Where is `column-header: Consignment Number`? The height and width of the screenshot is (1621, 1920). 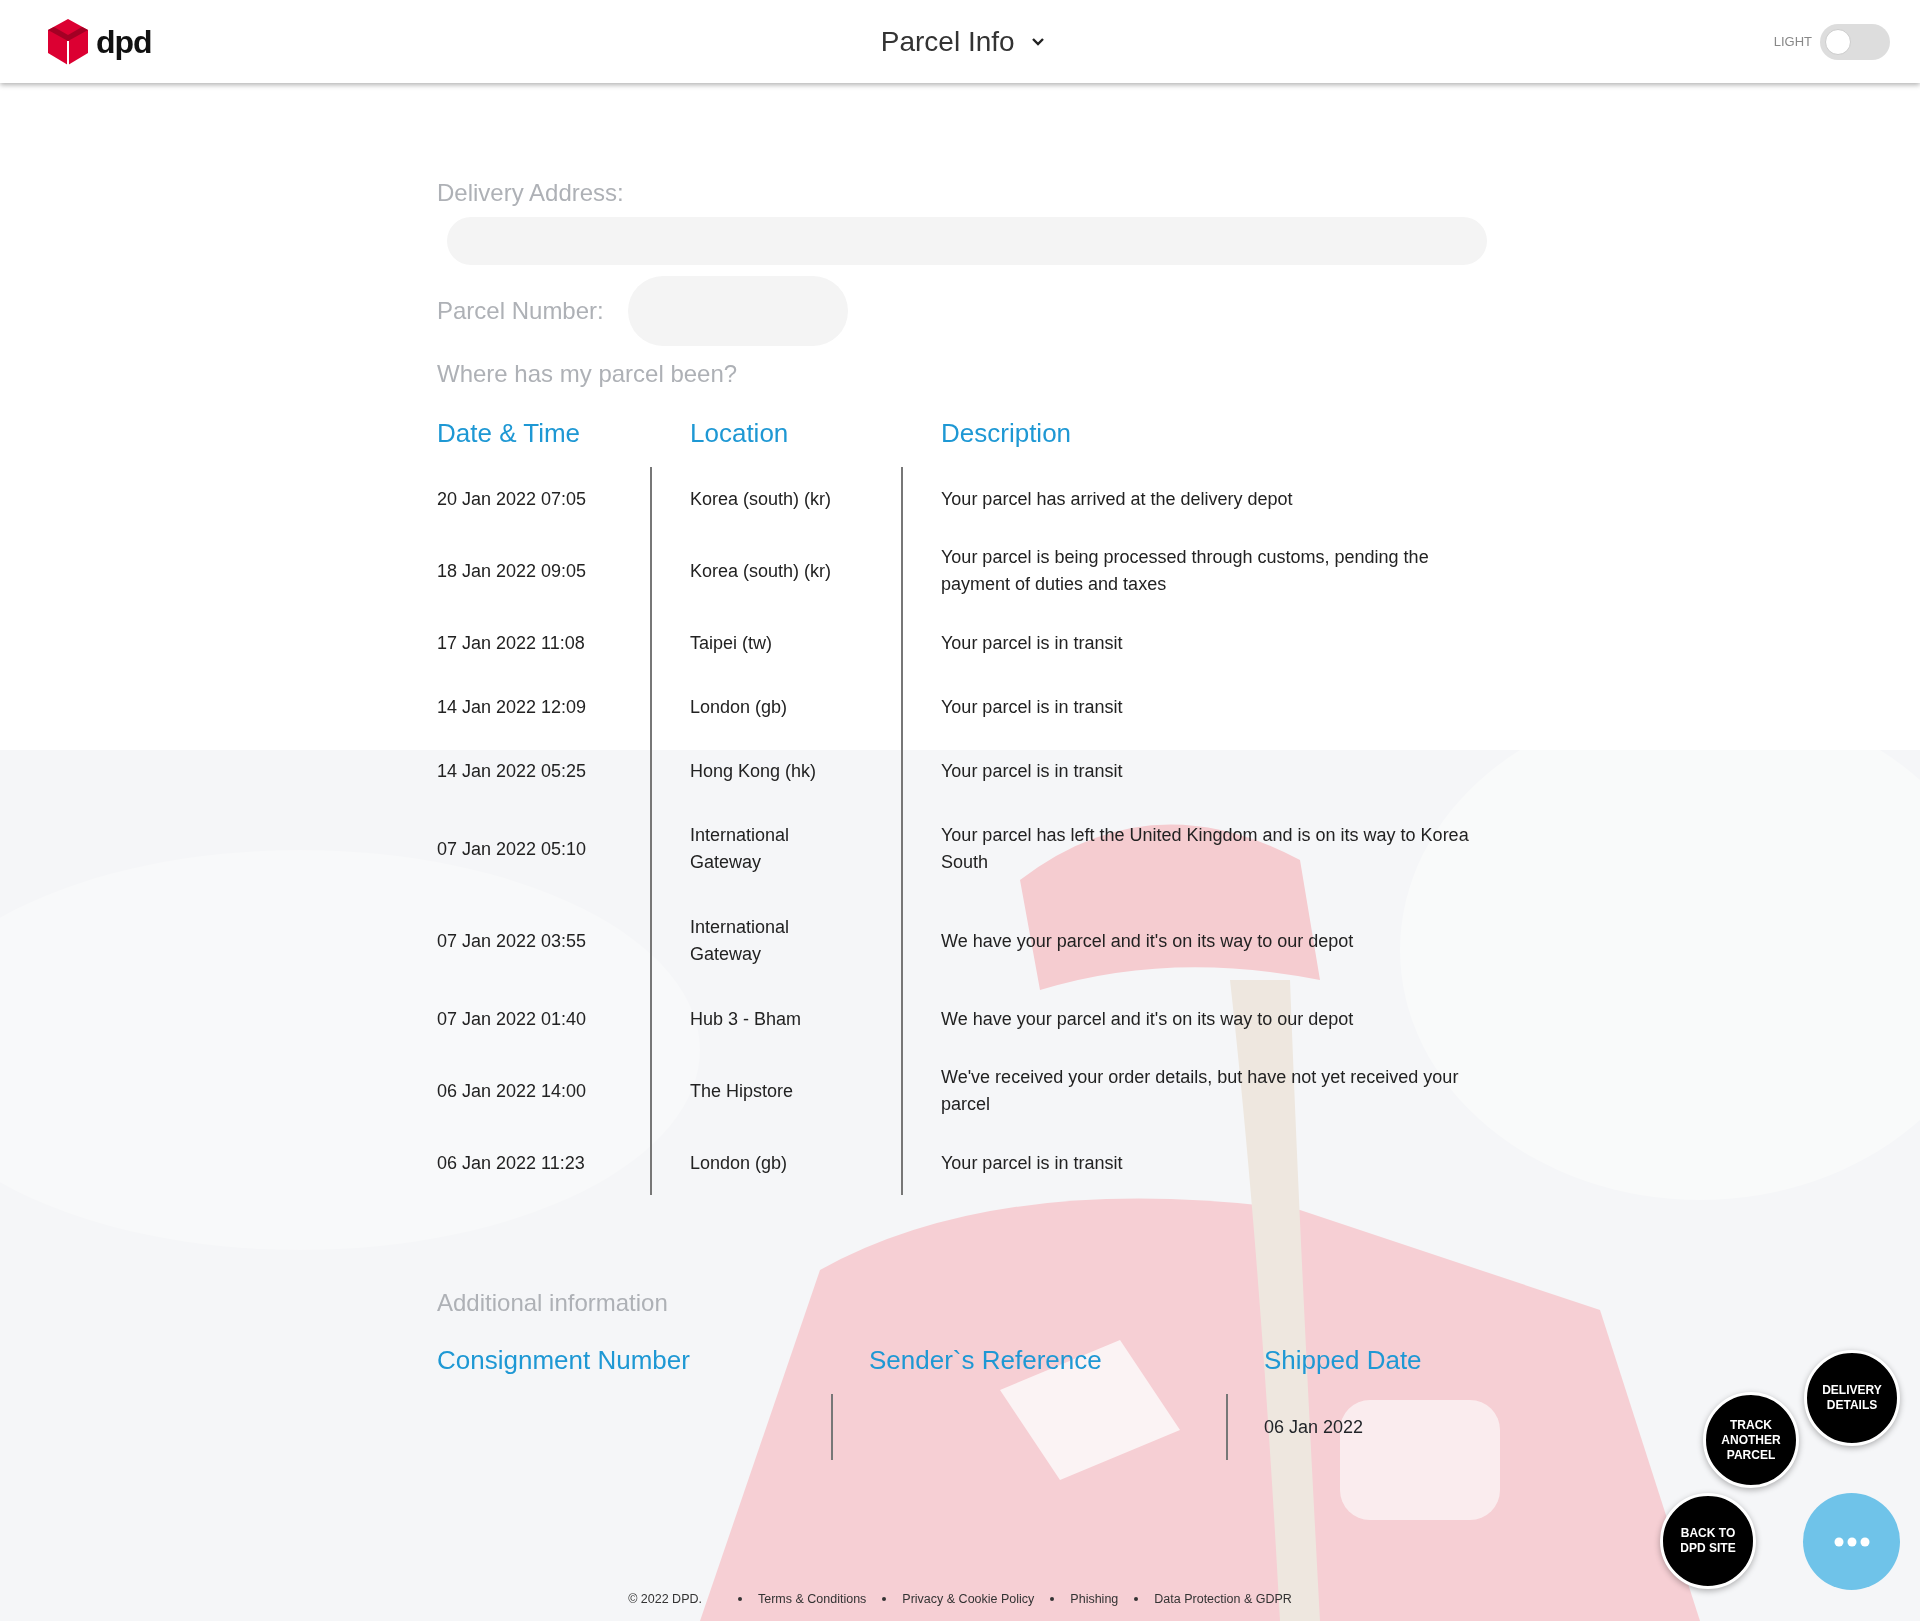
column-header: Consignment Number is located at coordinates (563, 1360).